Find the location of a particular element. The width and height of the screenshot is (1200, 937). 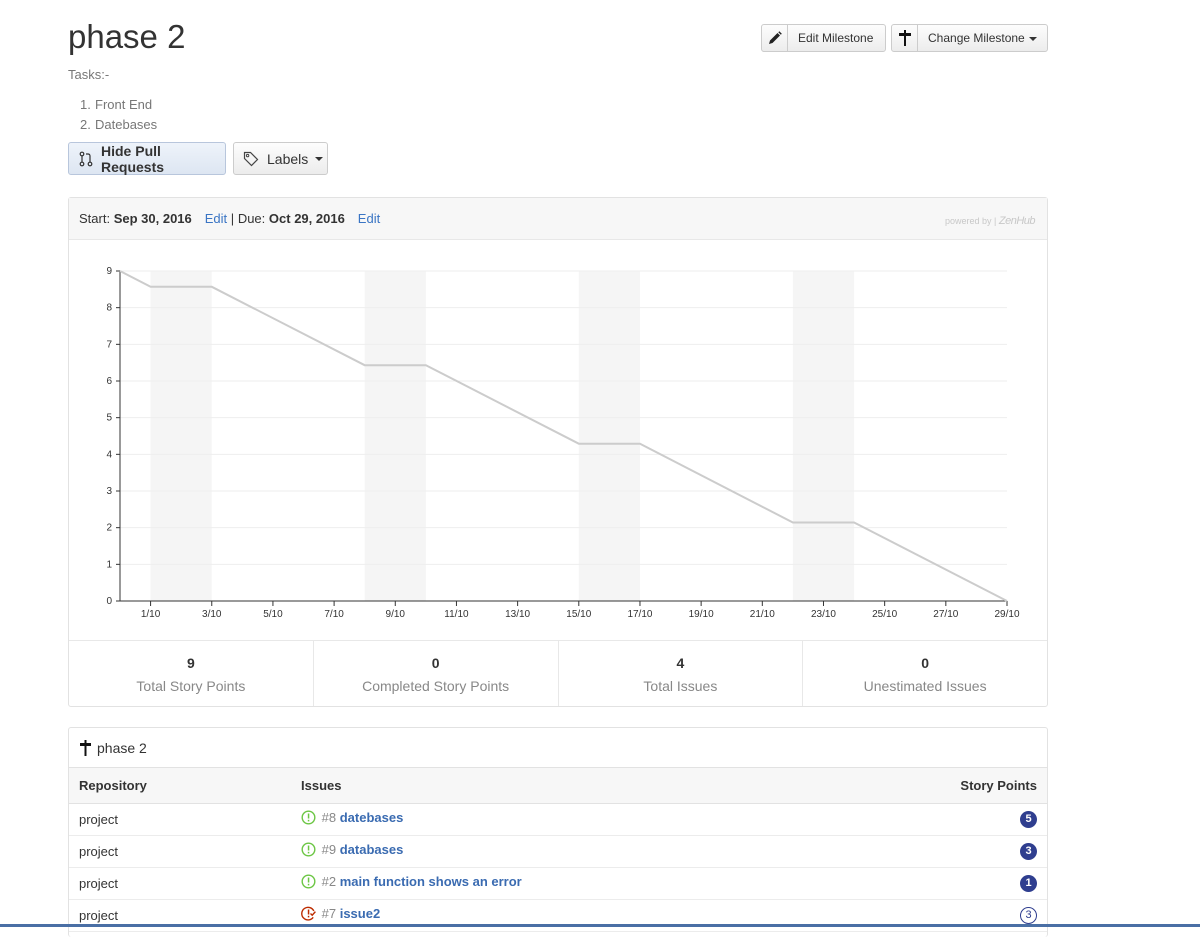

stat-value: 4 is located at coordinates (680, 663).